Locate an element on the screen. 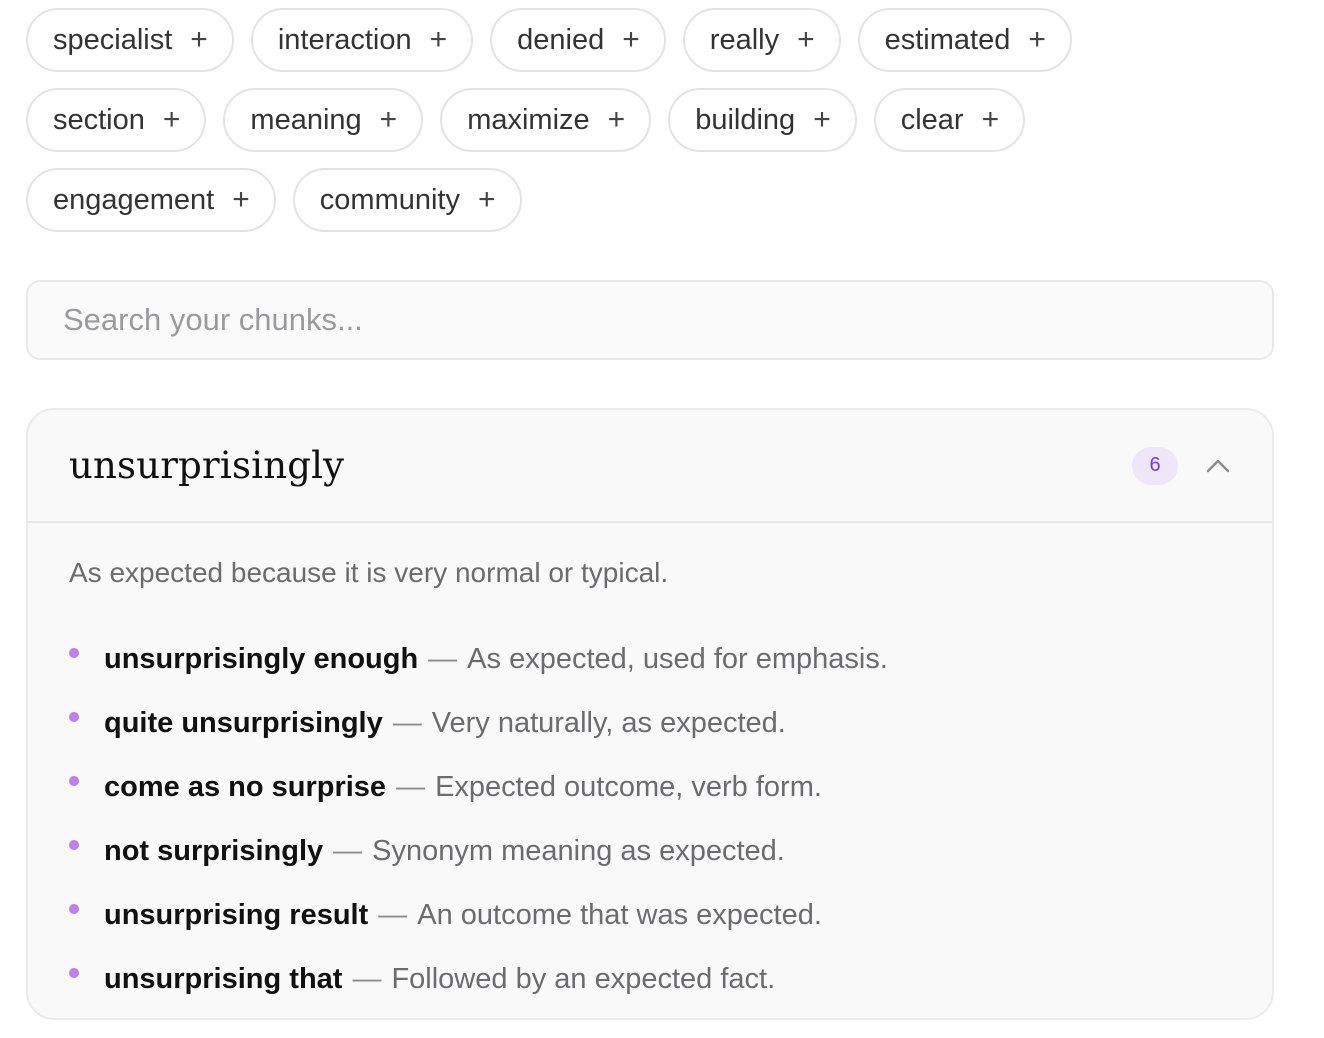 The width and height of the screenshot is (1324, 1038). chunk-title: unsurprisingly is located at coordinates (207, 465).